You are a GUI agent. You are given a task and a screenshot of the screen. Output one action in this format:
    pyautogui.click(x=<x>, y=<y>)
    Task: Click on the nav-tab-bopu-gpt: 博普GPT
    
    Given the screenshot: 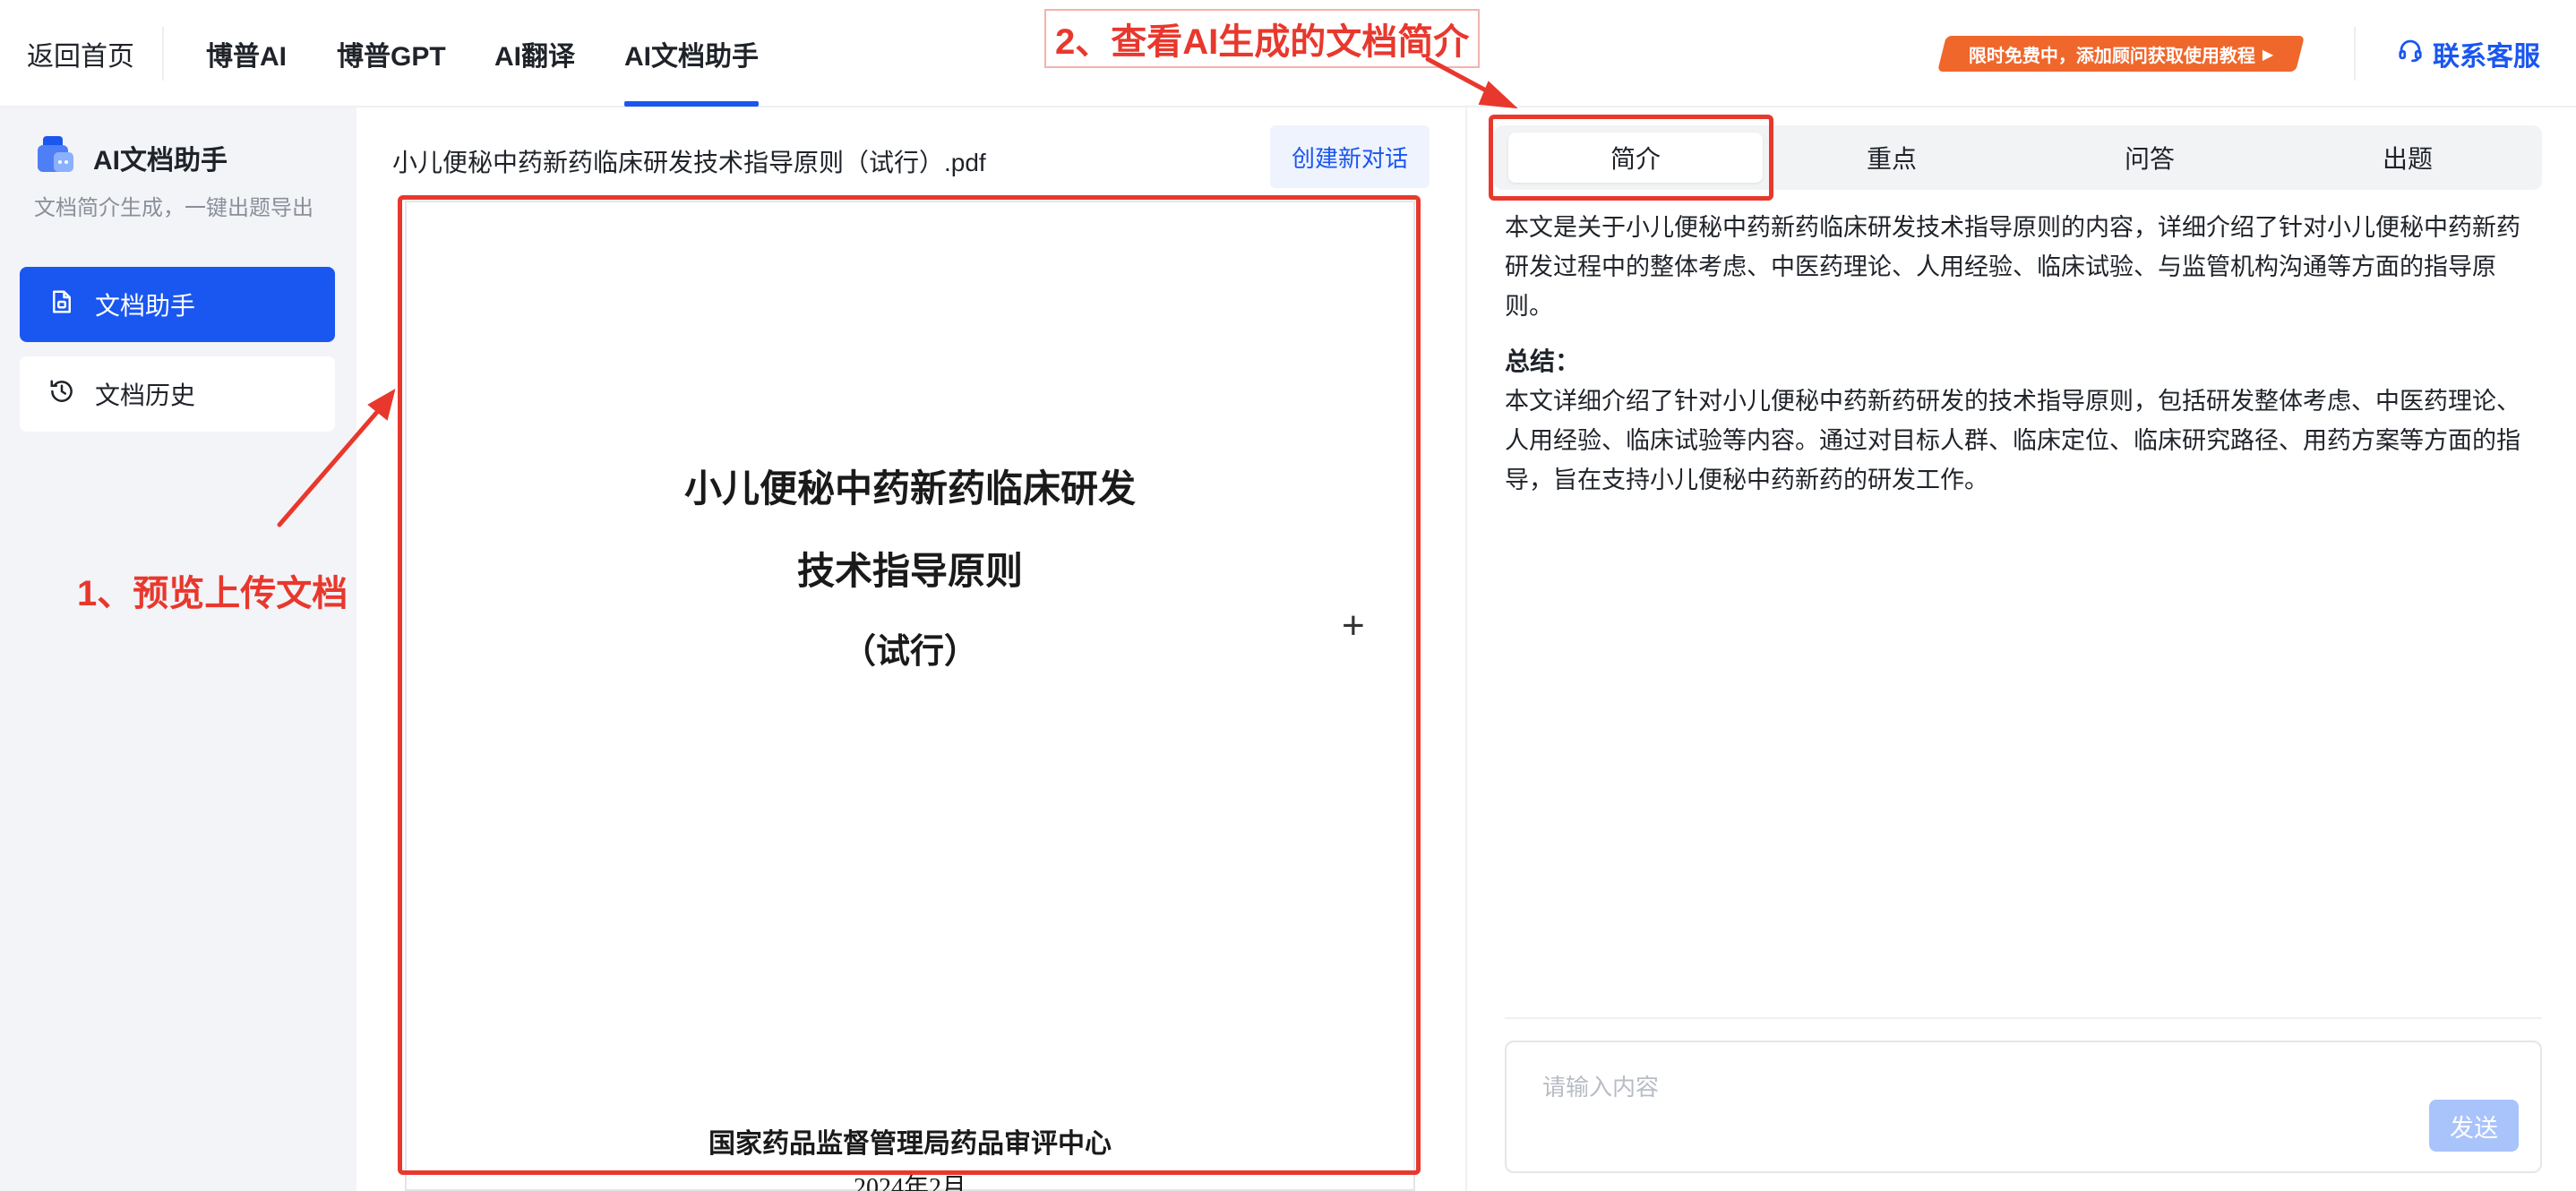 What is the action you would take?
    pyautogui.click(x=391, y=53)
    